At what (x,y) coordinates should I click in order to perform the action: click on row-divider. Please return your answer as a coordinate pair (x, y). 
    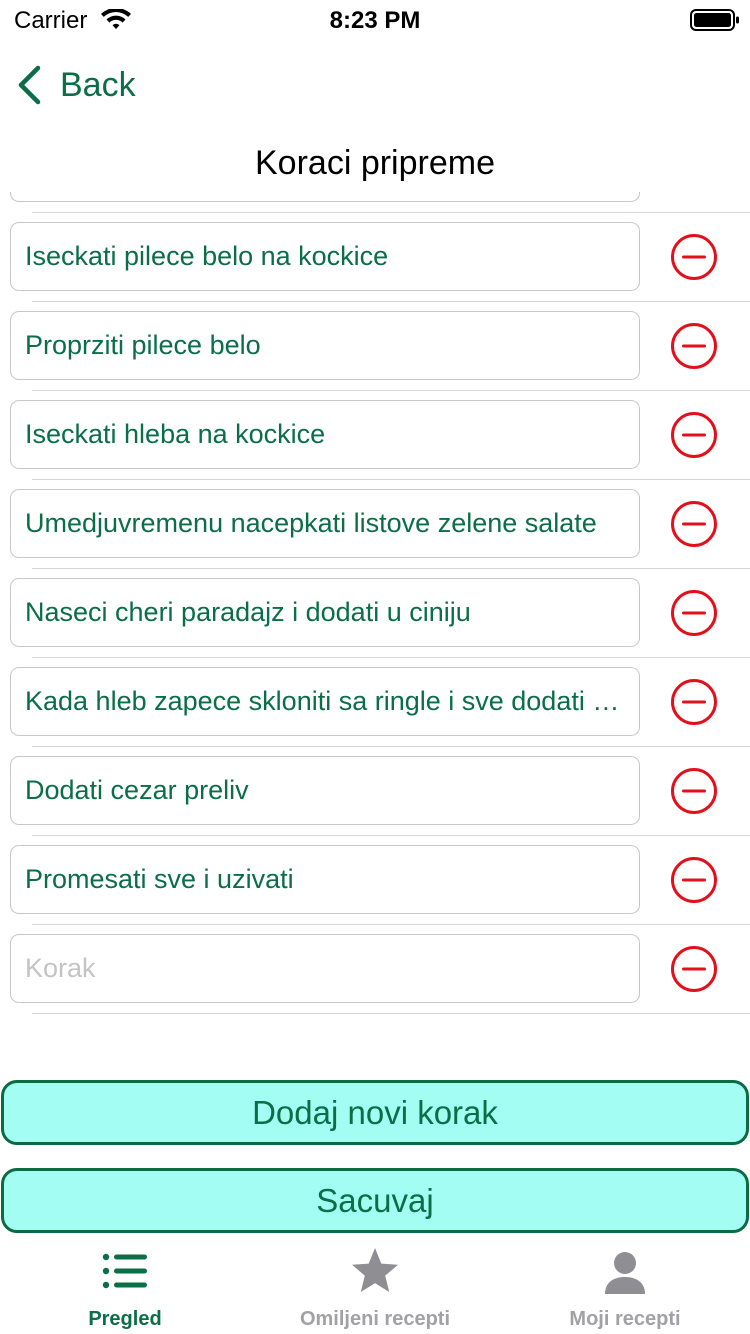
    Looking at the image, I should click on (391, 1013).